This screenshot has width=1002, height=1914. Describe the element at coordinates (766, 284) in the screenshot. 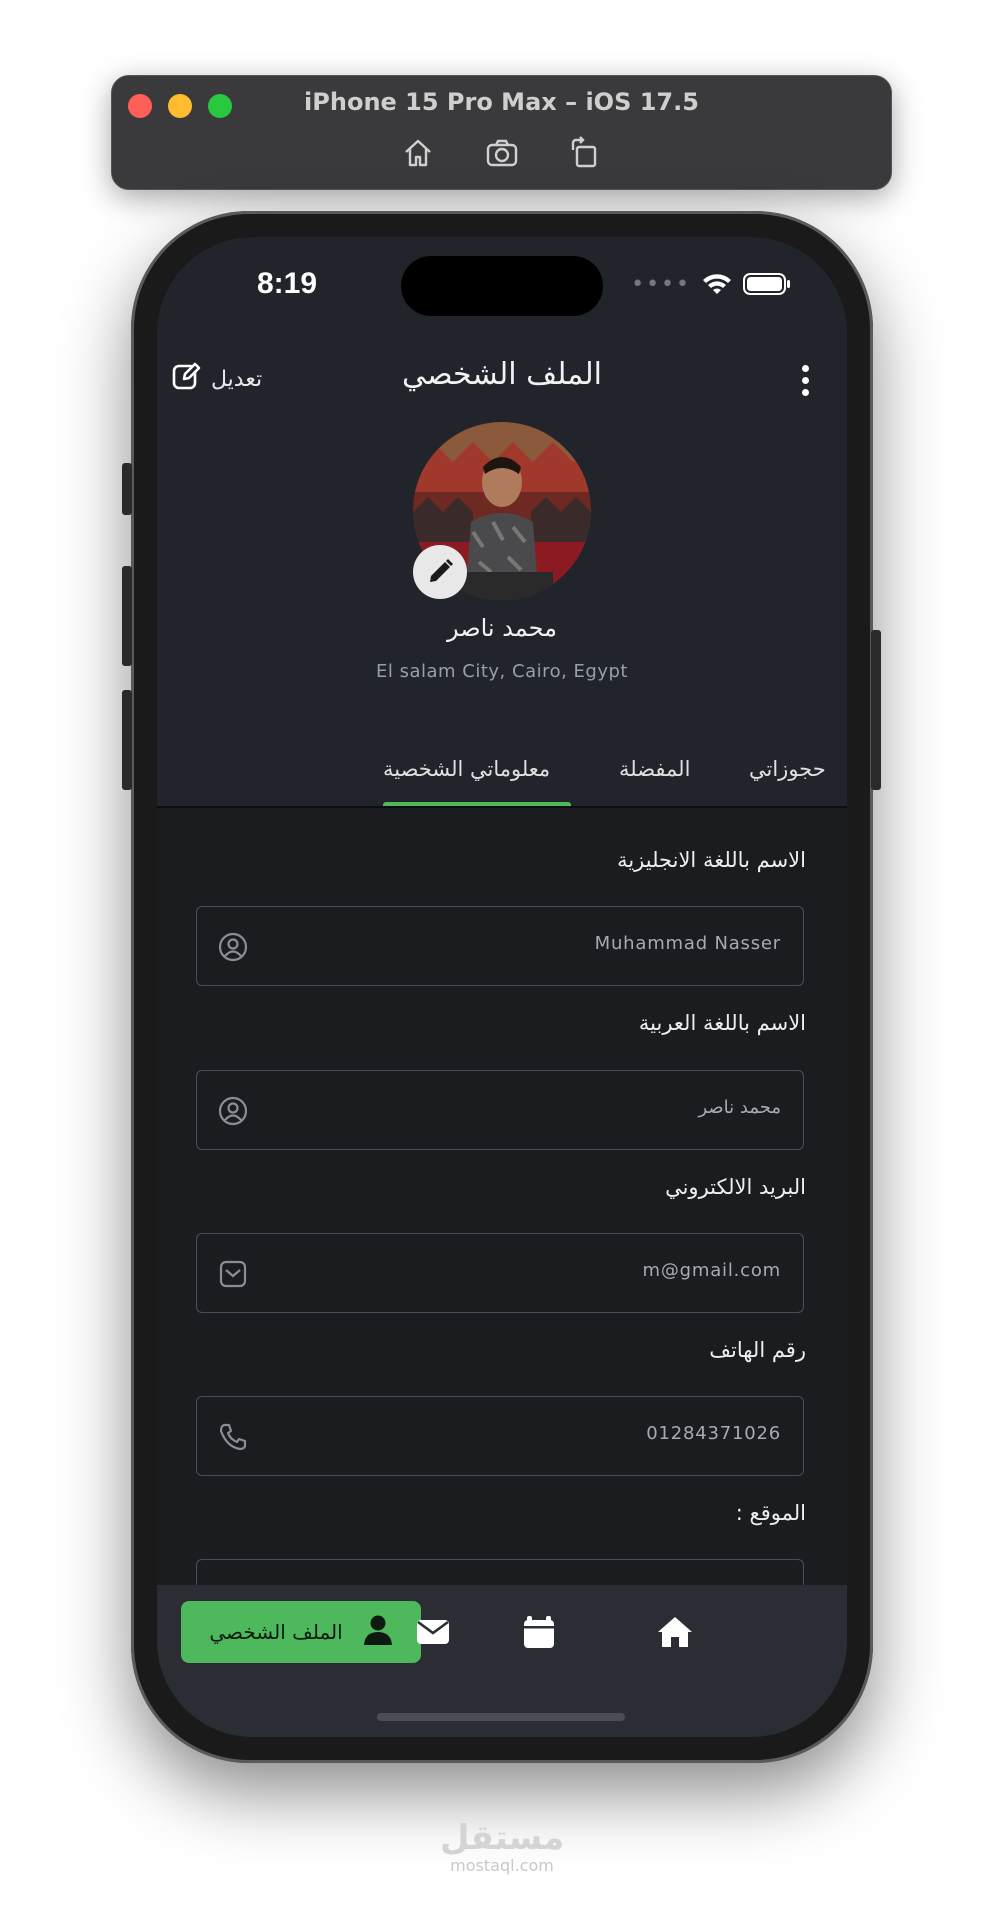

I see `battery-icon` at that location.